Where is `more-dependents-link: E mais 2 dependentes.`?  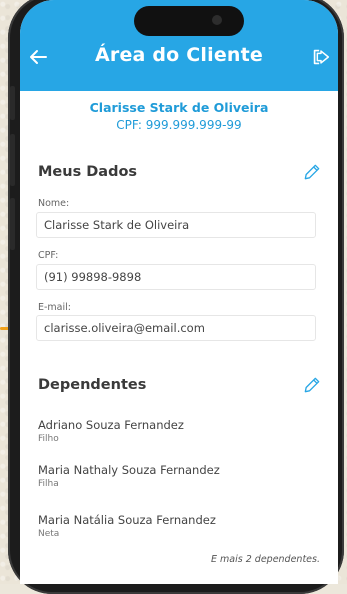 more-dependents-link: E mais 2 dependentes. is located at coordinates (265, 559).